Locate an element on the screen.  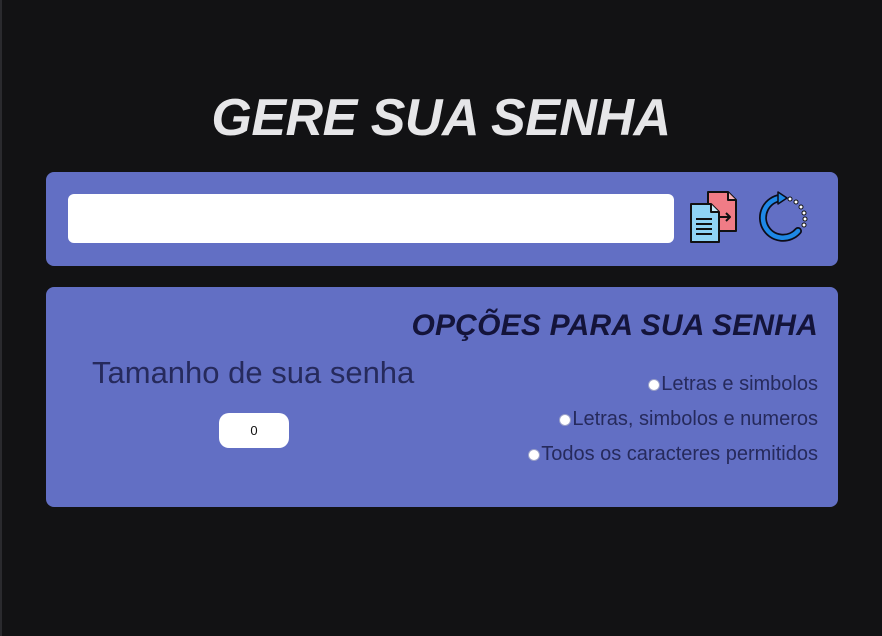
copy-button is located at coordinates (714, 217).